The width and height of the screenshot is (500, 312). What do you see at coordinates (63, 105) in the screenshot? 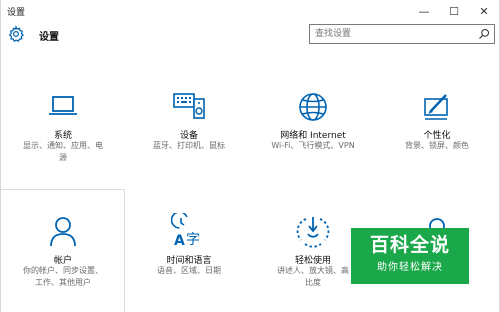
I see `laptop-icon` at bounding box center [63, 105].